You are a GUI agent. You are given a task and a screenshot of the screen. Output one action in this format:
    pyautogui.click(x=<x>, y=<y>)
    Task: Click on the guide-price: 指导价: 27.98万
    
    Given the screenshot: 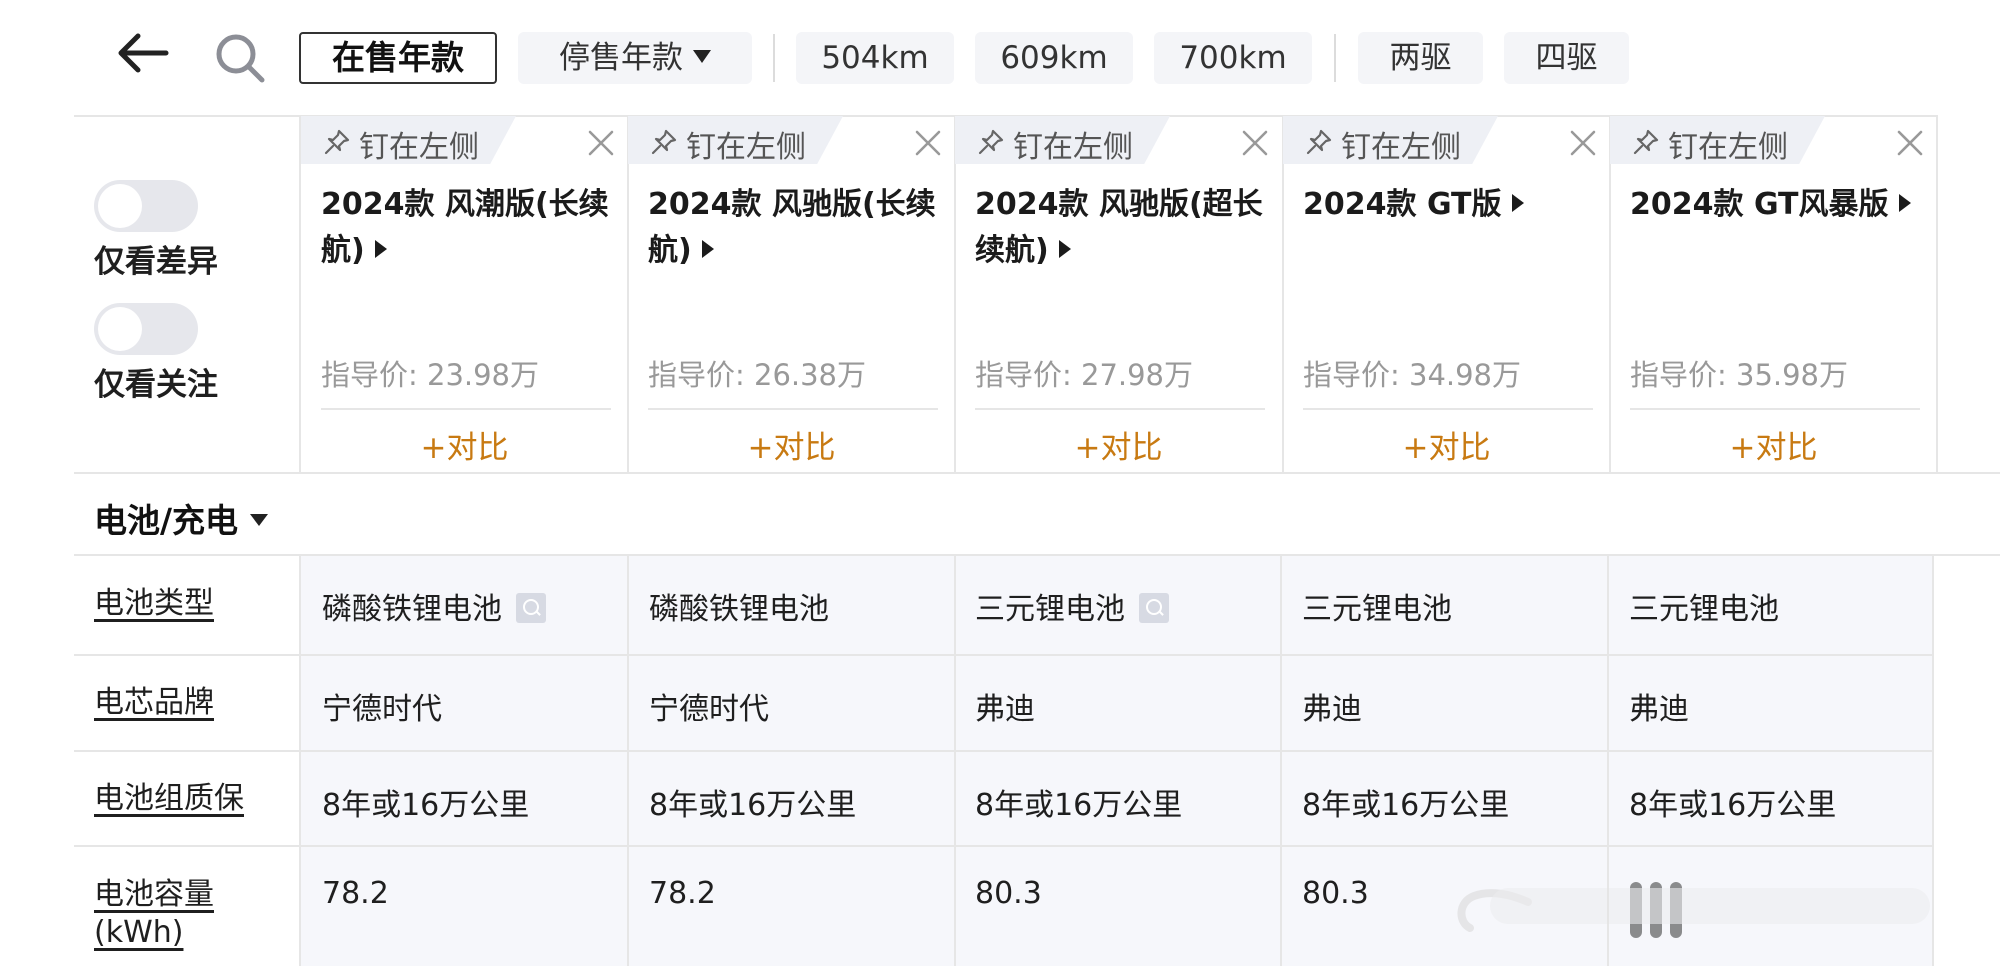 What is the action you would take?
    pyautogui.click(x=1084, y=375)
    